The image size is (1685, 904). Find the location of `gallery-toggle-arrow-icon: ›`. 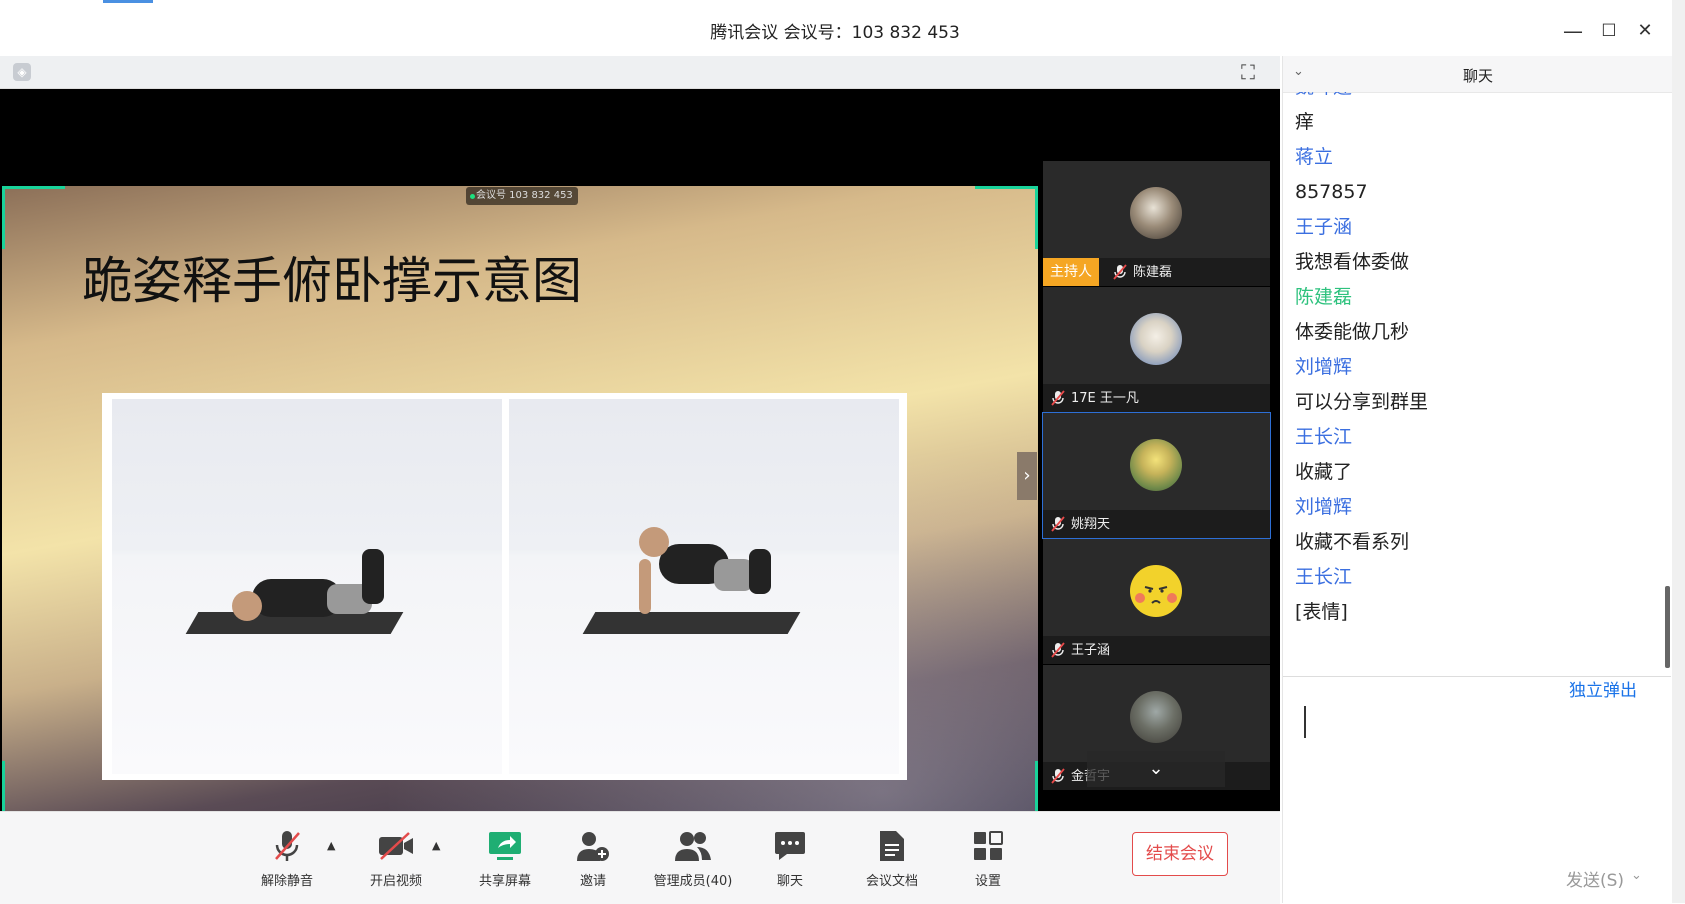

gallery-toggle-arrow-icon: › is located at coordinates (1027, 476).